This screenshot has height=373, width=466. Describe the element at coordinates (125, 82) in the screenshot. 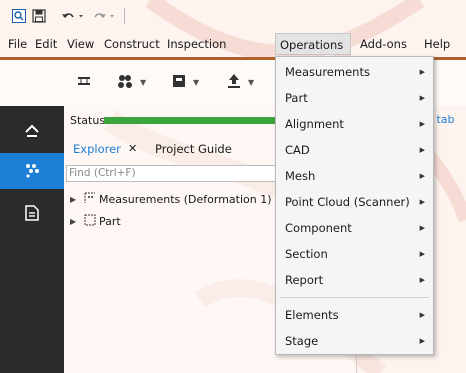

I see `cluster-icon` at that location.